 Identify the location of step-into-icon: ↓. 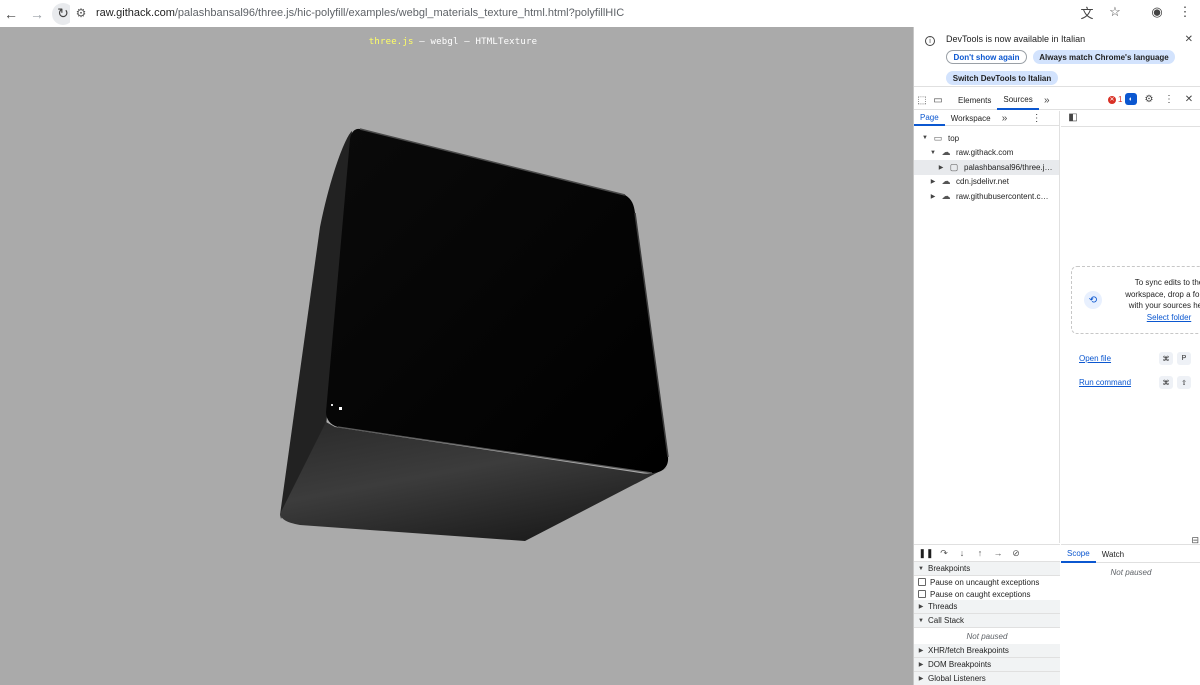
(962, 553).